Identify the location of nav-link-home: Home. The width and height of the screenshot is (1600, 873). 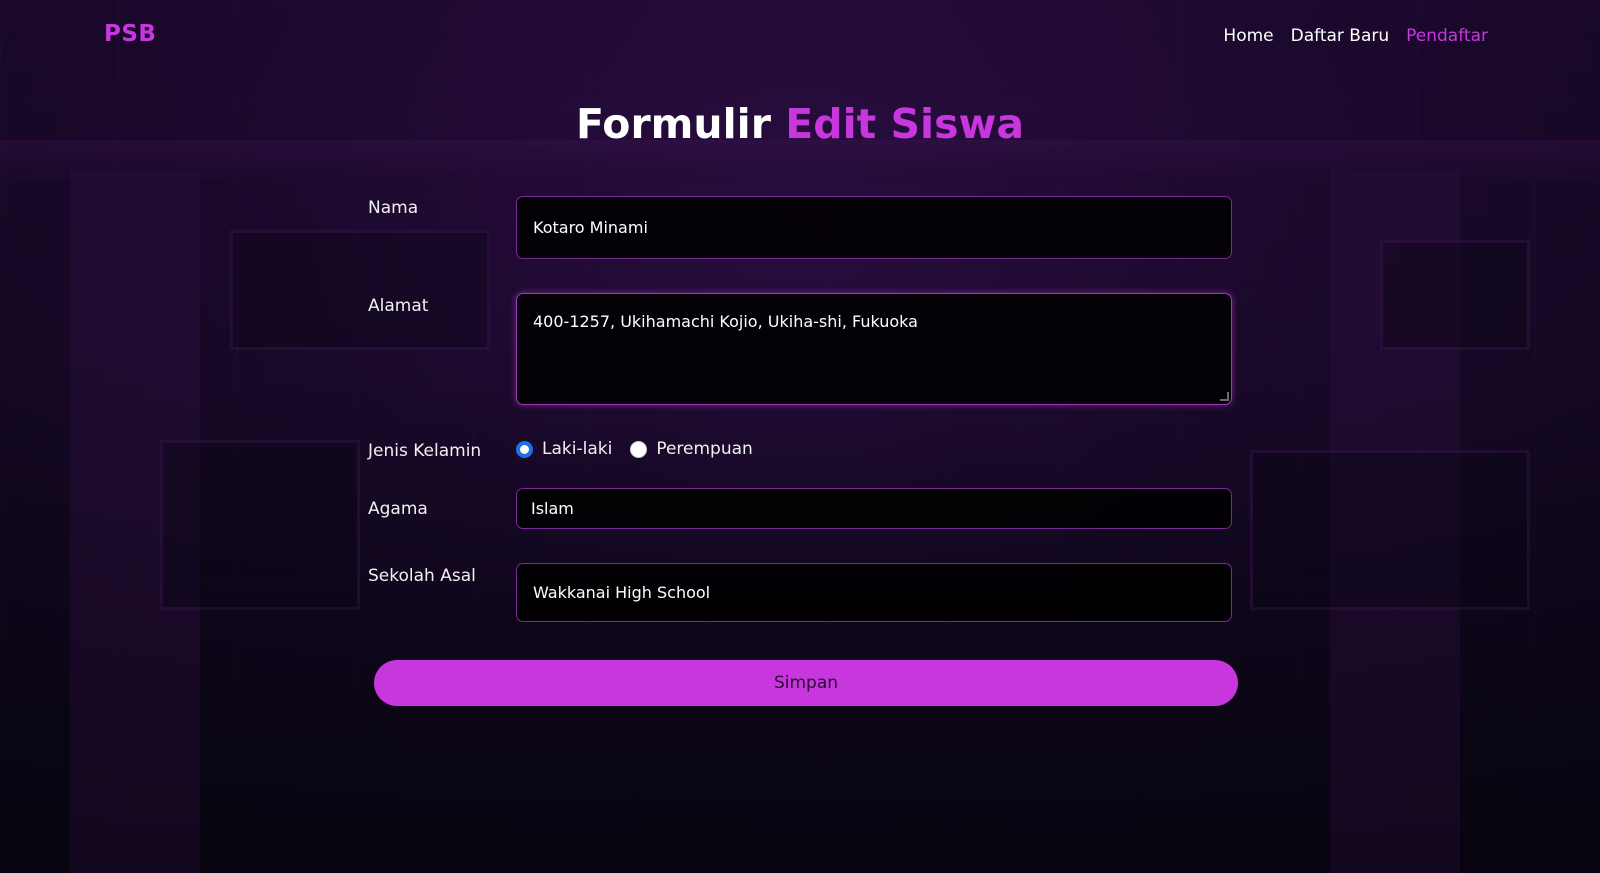
(1248, 36).